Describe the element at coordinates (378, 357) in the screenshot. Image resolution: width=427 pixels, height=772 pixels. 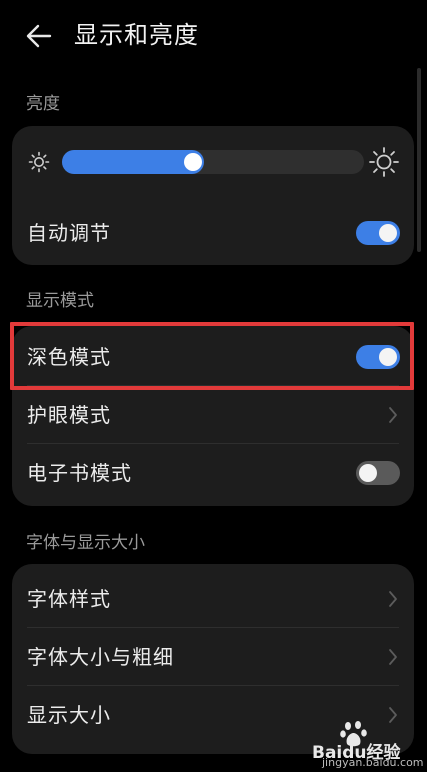
I see `dark-mode-toggle` at that location.